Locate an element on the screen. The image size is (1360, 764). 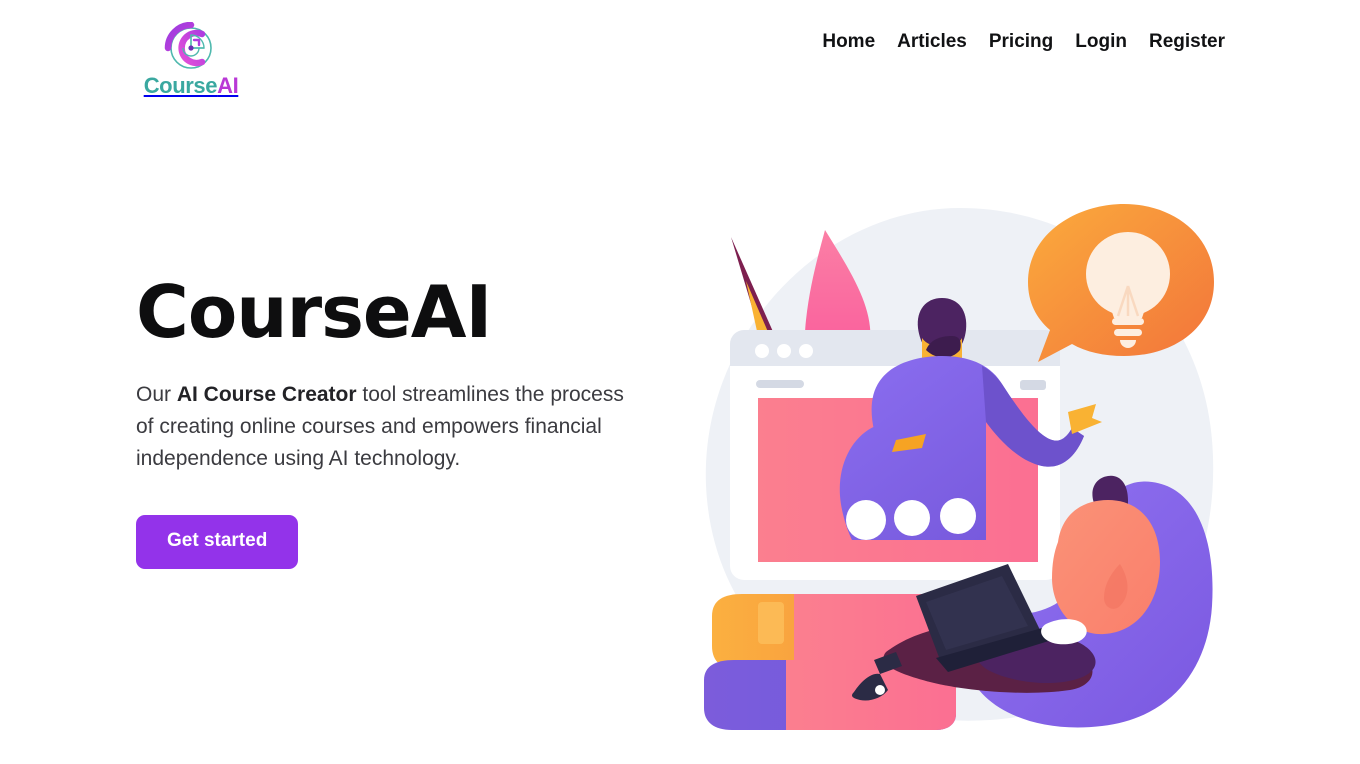
primary-navigation: Home Articles Pricing Login Register is located at coordinates (1023, 42).